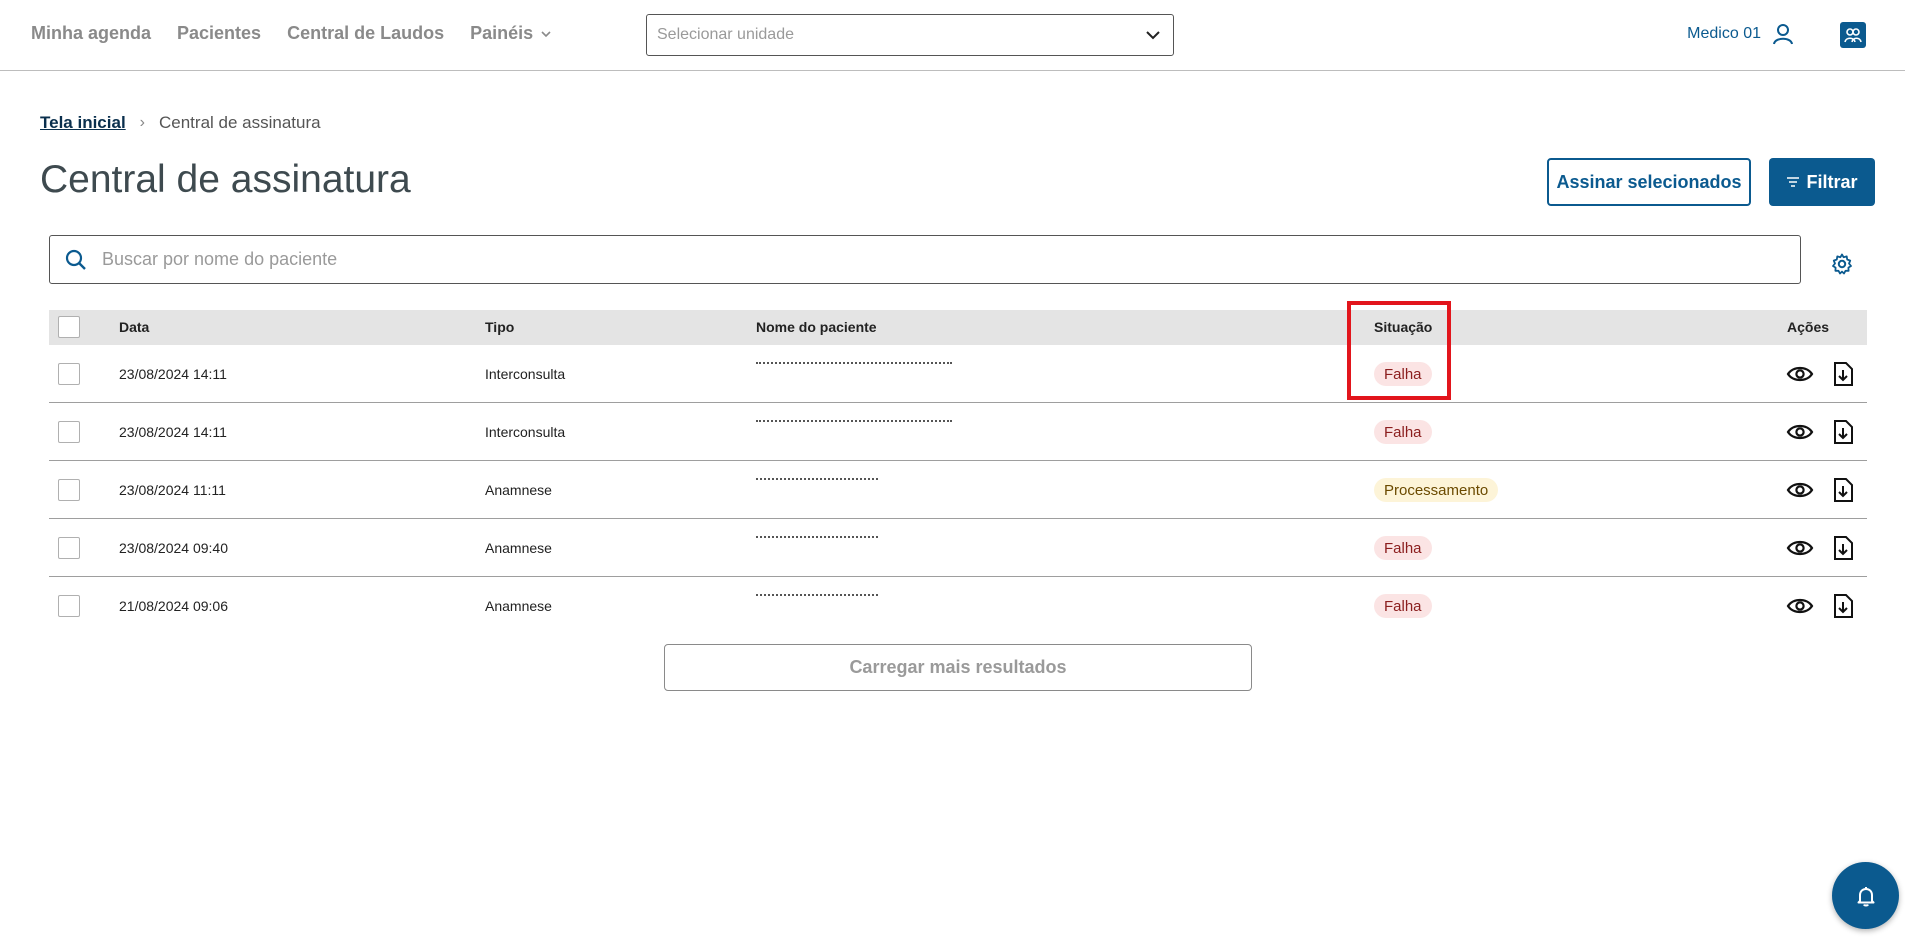  Describe the element at coordinates (910, 35) in the screenshot. I see `unit-select: Selecionar unidade` at that location.